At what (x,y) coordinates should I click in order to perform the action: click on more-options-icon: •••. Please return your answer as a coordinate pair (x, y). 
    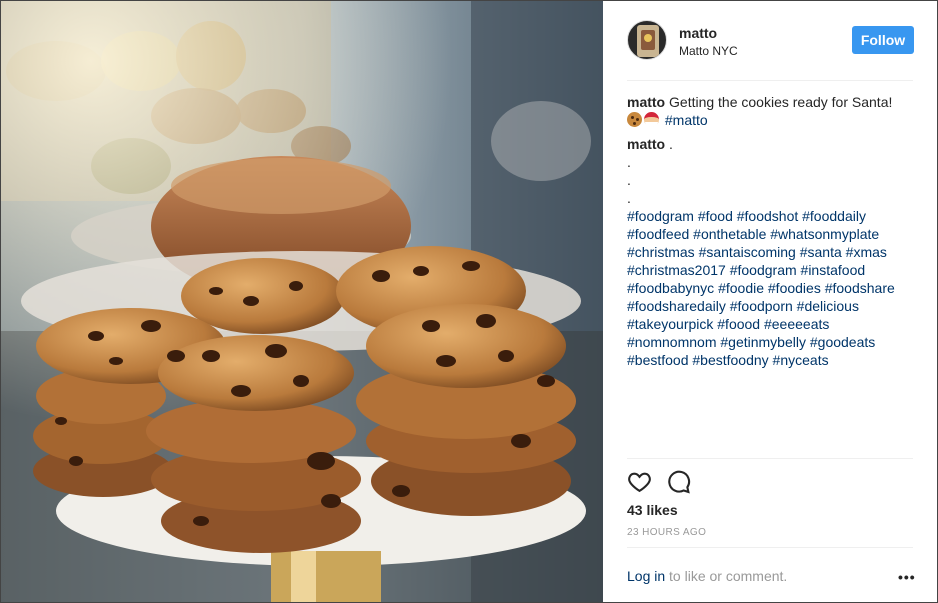
    Looking at the image, I should click on (907, 577).